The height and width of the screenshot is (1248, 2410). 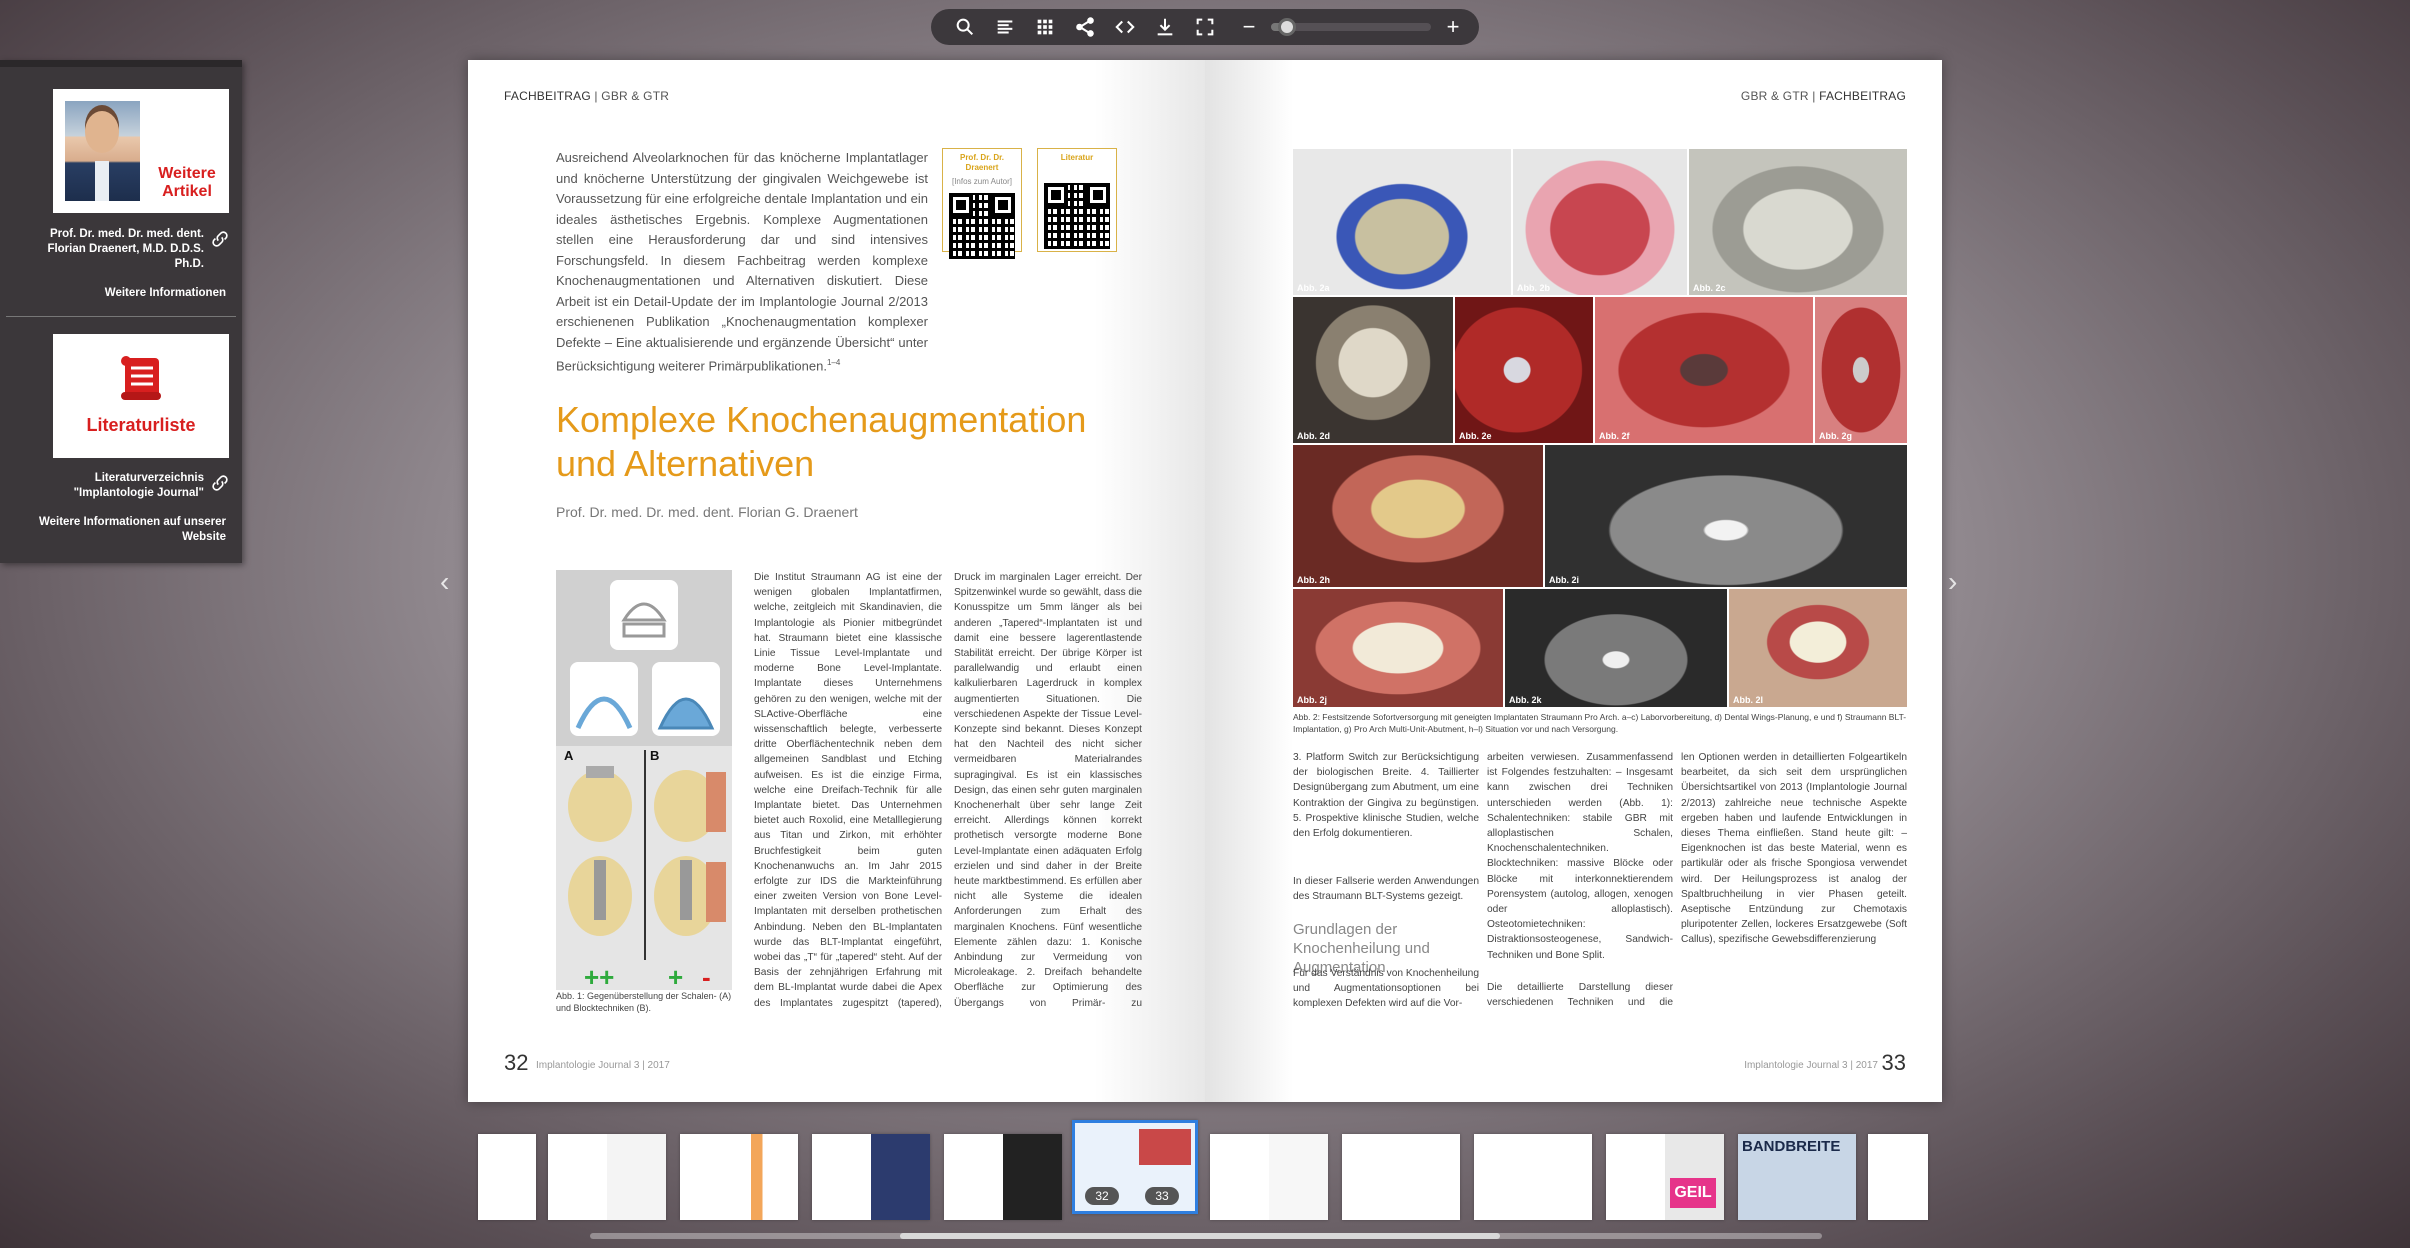 What do you see at coordinates (1005, 27) in the screenshot?
I see `toc-icon` at bounding box center [1005, 27].